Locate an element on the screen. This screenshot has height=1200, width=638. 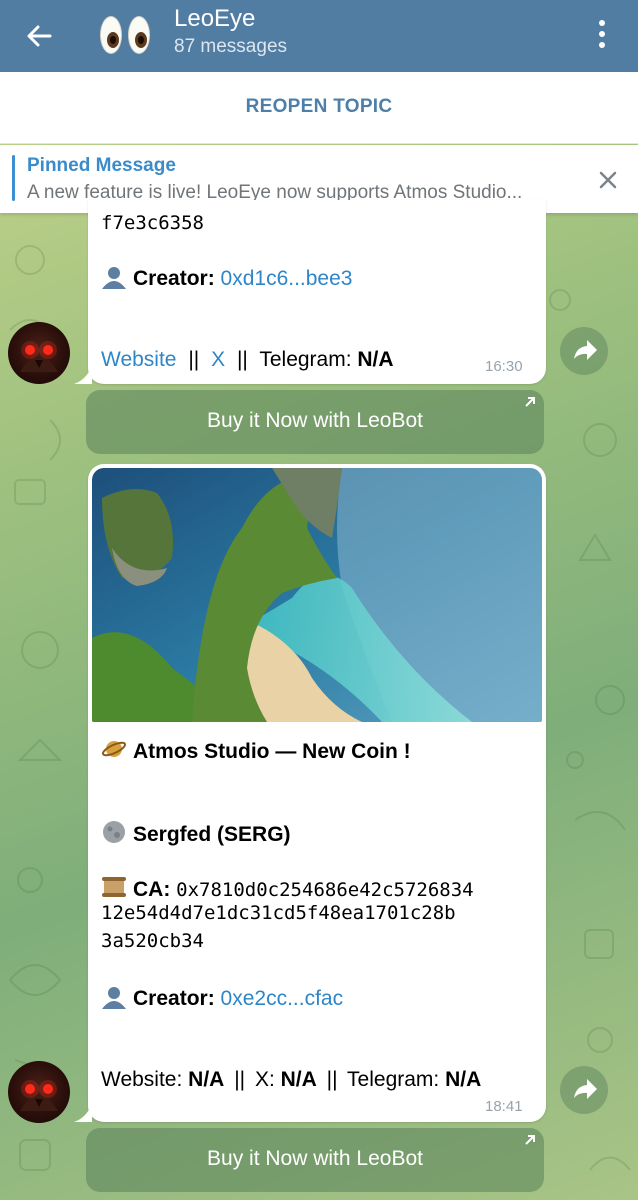
links-line: Website || X || Telegram: N/A is located at coordinates (247, 360).